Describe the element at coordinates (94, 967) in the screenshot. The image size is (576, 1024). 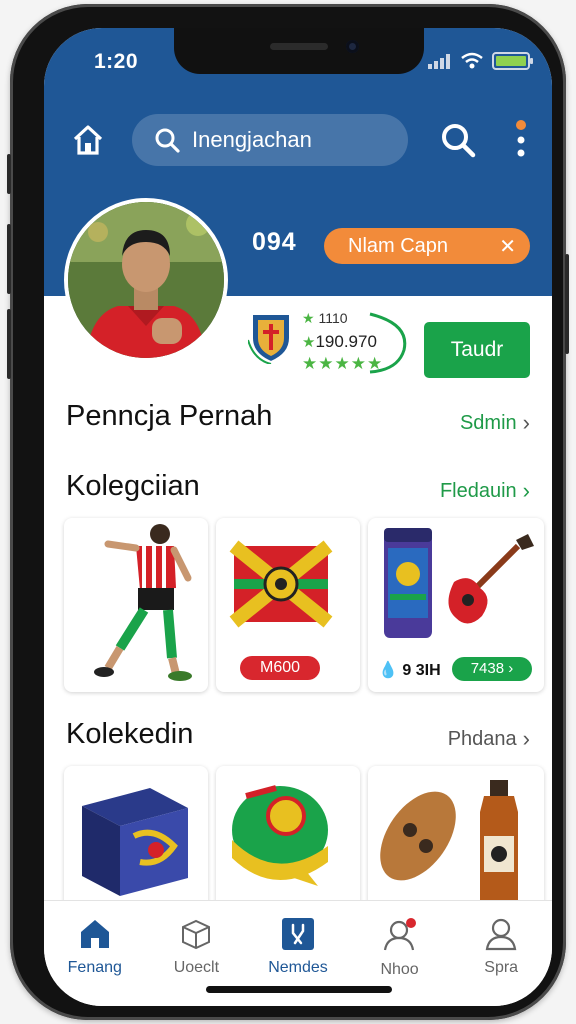
I see `nav-label: Fenang` at that location.